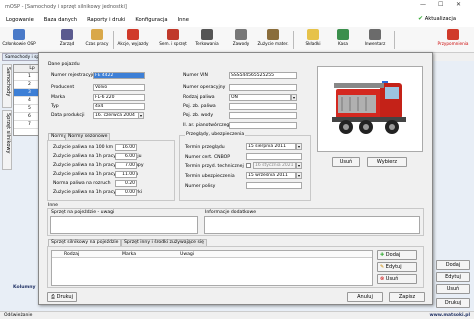 The image size is (474, 319). What do you see at coordinates (260, 97) in the screenshot?
I see `fuel-type-select: ON` at bounding box center [260, 97].